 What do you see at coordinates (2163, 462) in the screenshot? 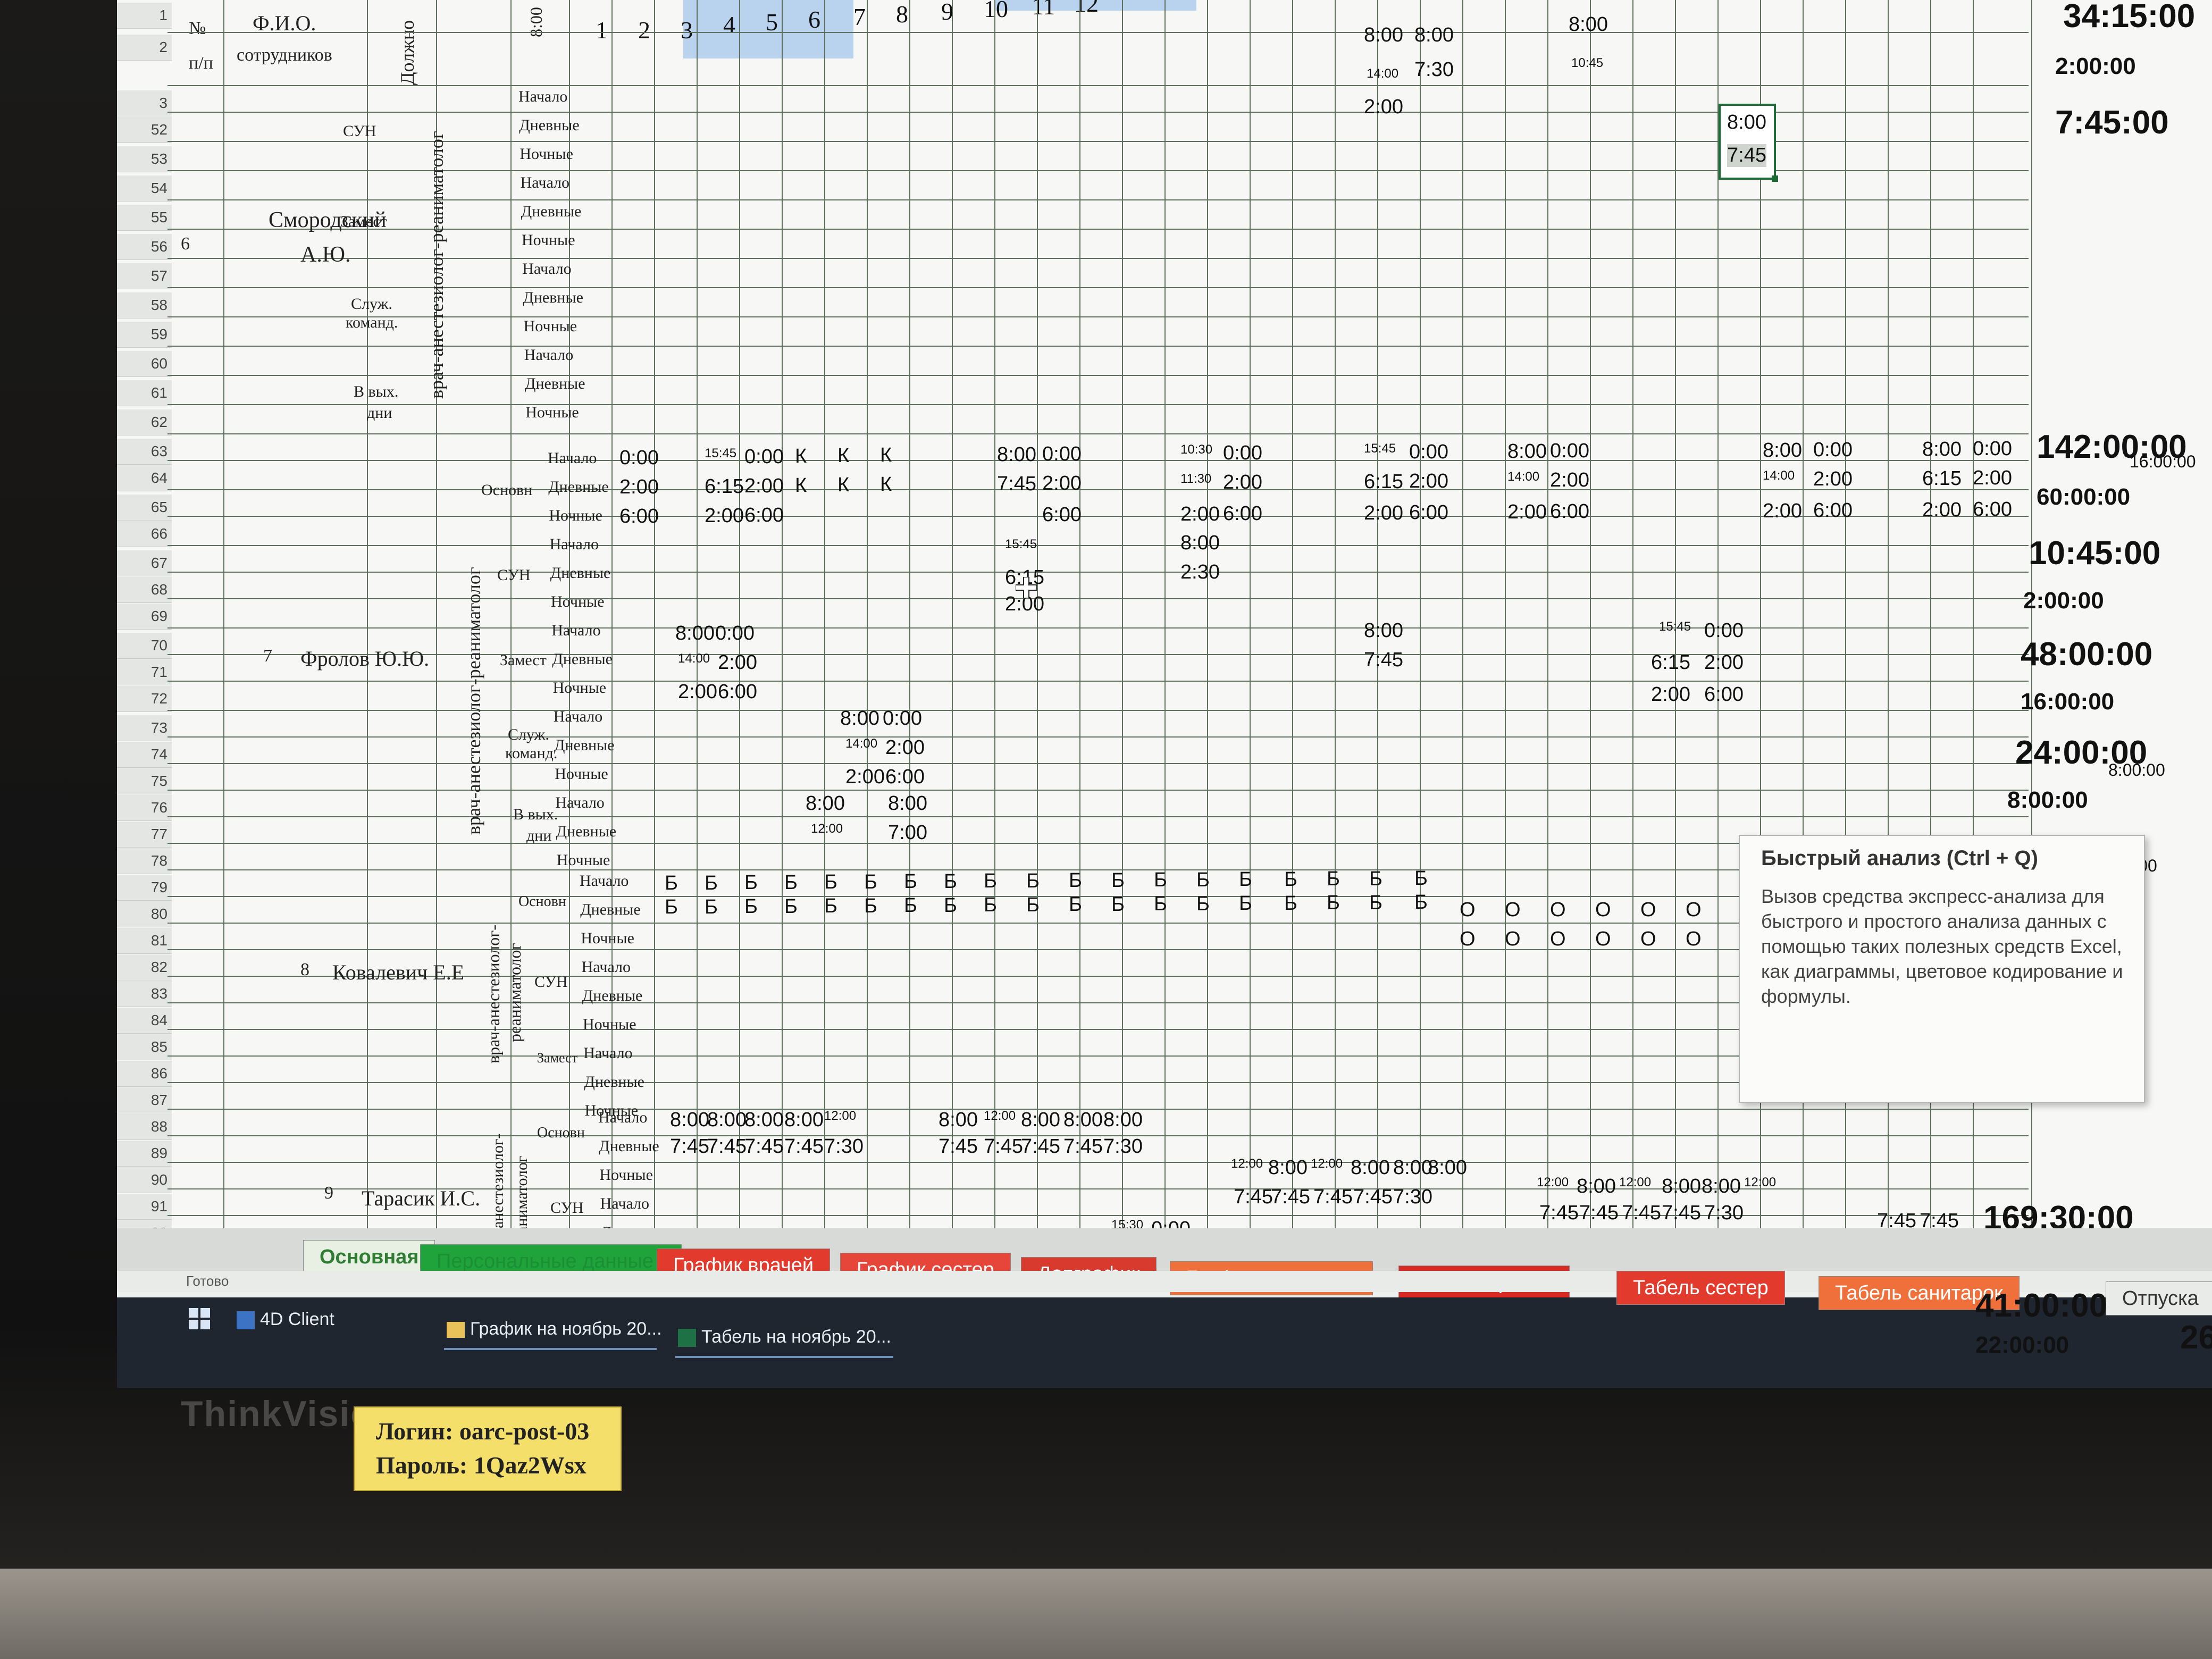
I see `side-value: 16:00:00` at bounding box center [2163, 462].